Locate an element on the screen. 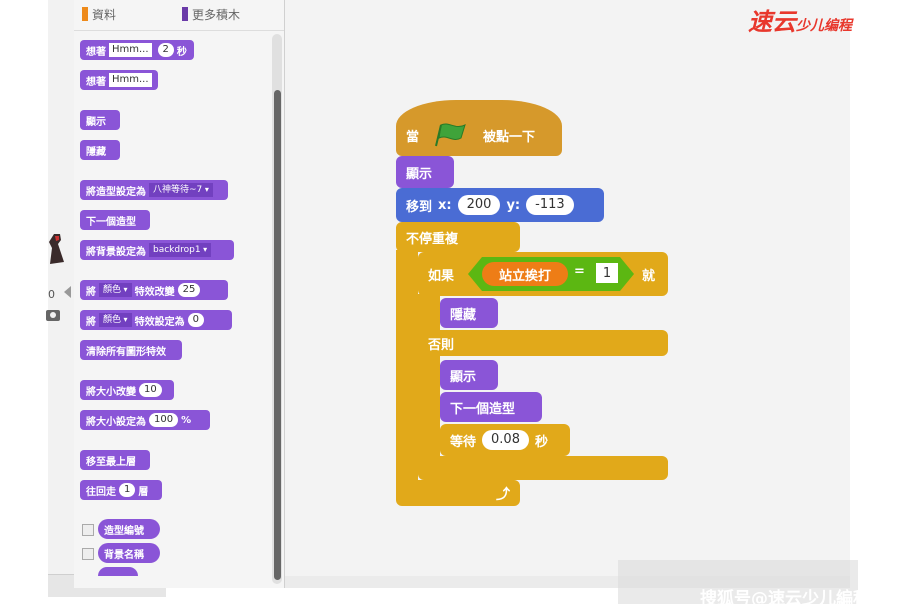  costume-number-reporter: 造型編號 is located at coordinates (129, 529).